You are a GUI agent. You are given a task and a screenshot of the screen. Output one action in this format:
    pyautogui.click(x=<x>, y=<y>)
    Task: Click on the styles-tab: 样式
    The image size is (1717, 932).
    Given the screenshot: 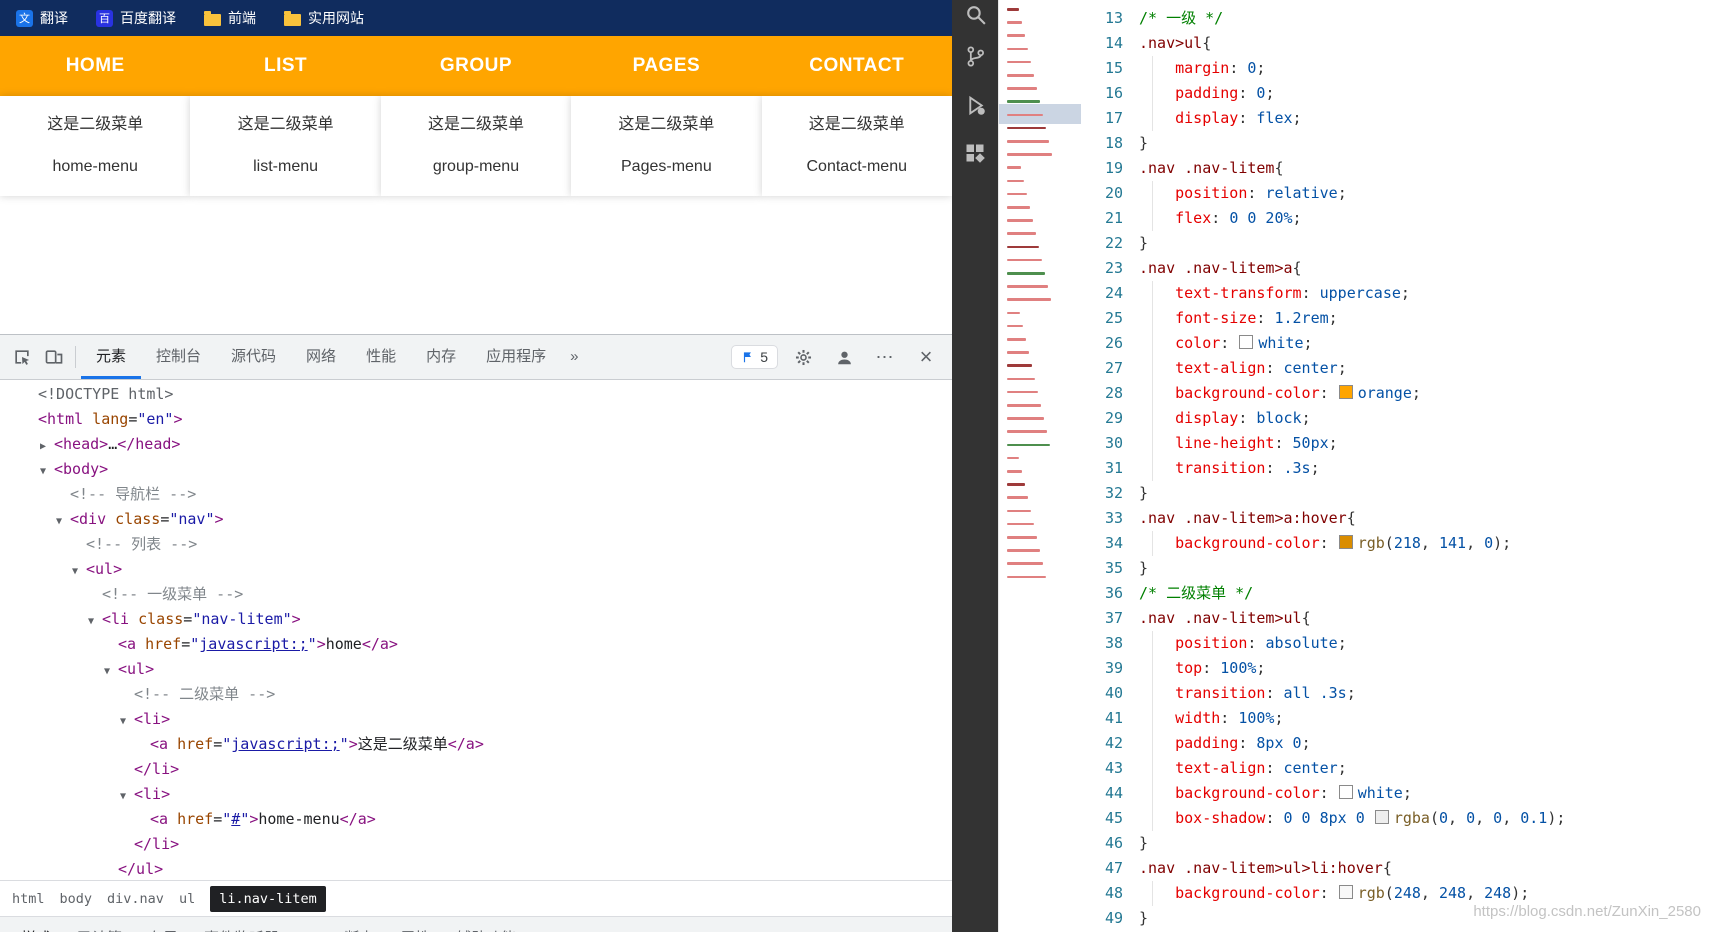 What is the action you would take?
    pyautogui.click(x=36, y=924)
    